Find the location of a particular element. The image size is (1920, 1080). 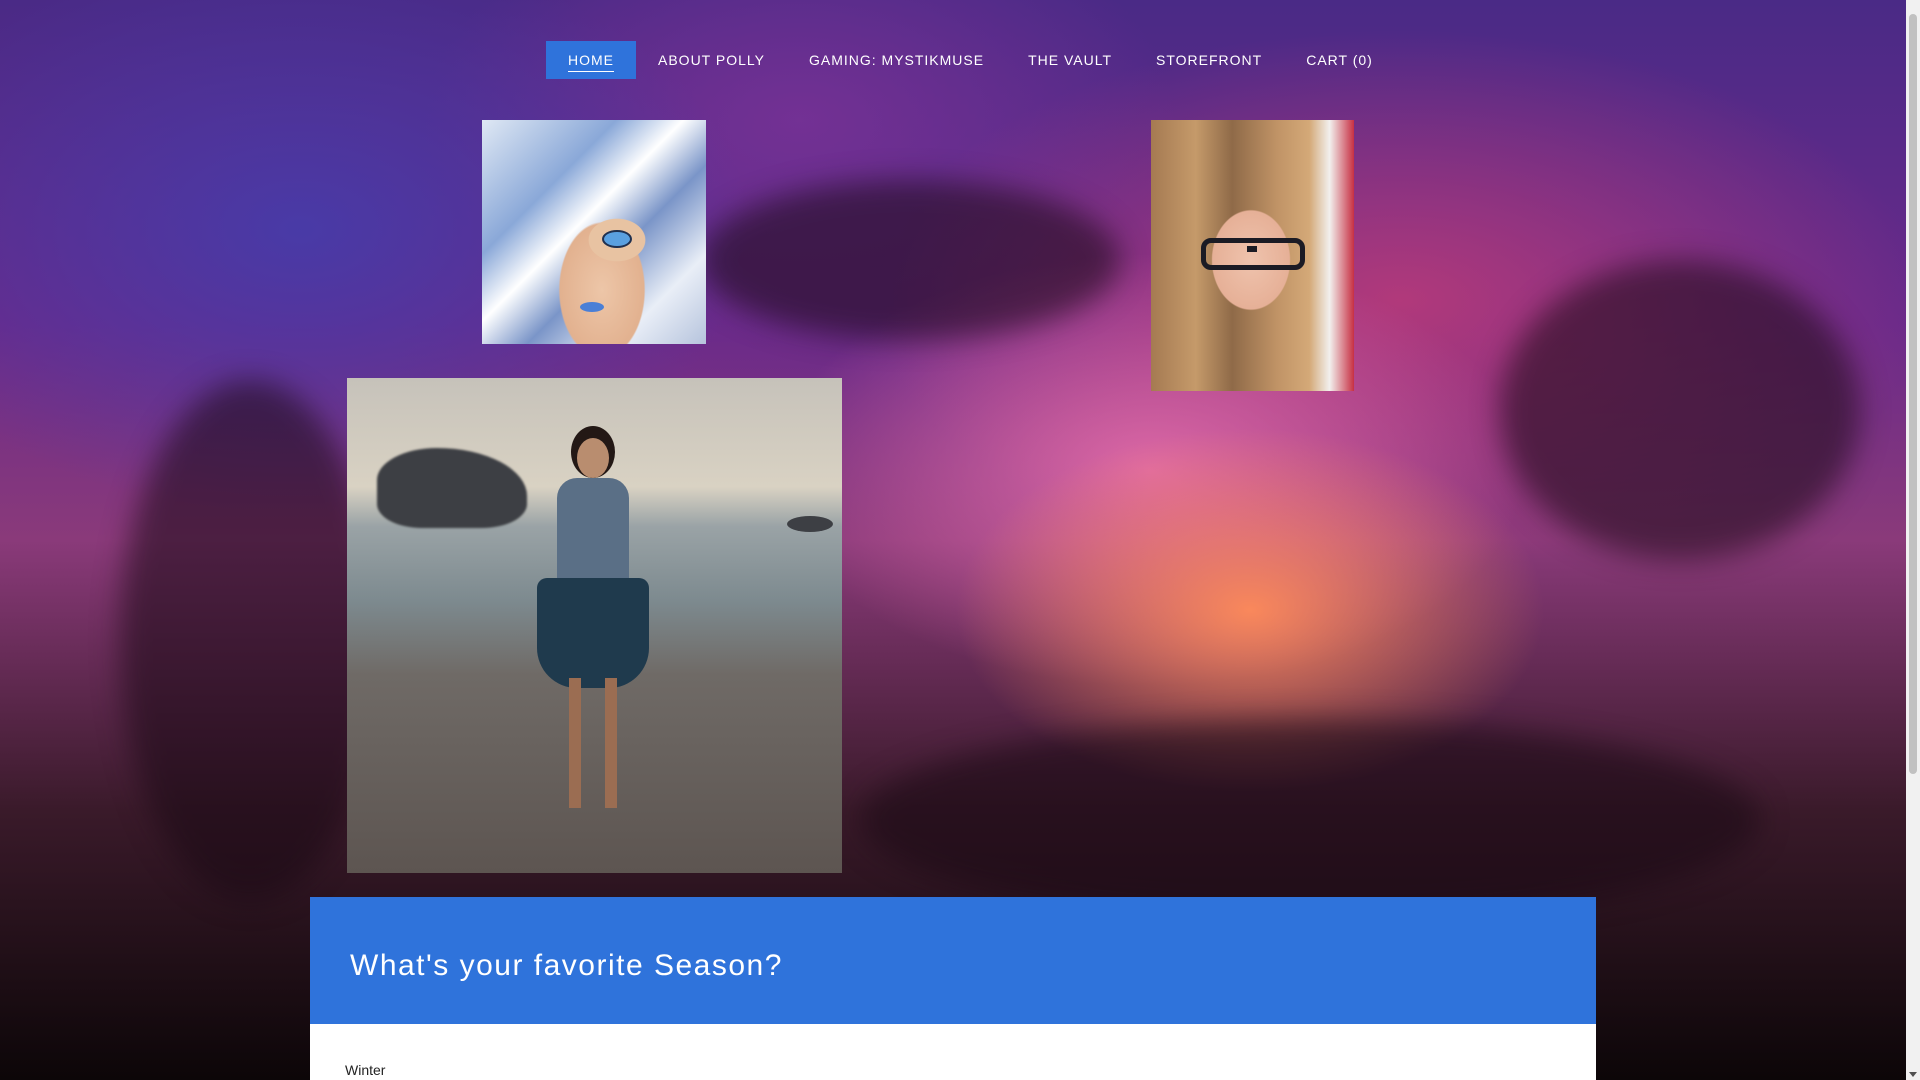

nav-storefront: STOREFRONT is located at coordinates (1209, 60).